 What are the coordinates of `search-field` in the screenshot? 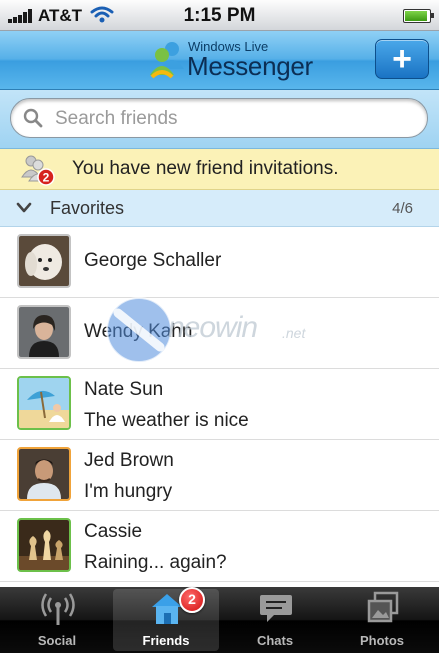 It's located at (219, 118).